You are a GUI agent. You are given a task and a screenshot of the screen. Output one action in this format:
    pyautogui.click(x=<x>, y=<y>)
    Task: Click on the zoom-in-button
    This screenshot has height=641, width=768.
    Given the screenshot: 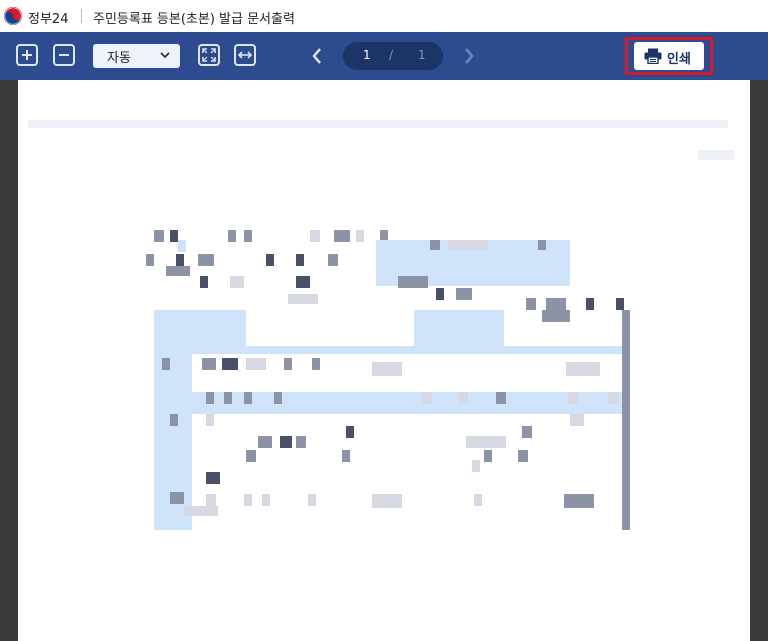 What is the action you would take?
    pyautogui.click(x=27, y=55)
    